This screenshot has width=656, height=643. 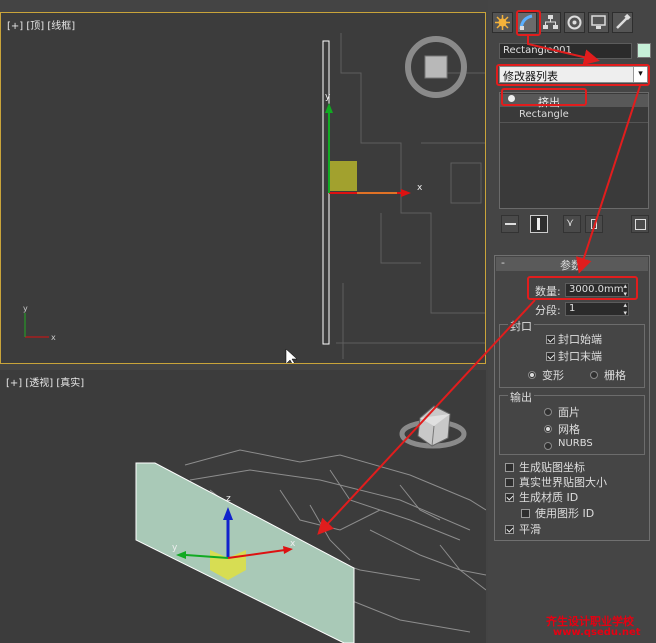 I want to click on output-group: 输出 面片 网格 NURBS, so click(x=572, y=422).